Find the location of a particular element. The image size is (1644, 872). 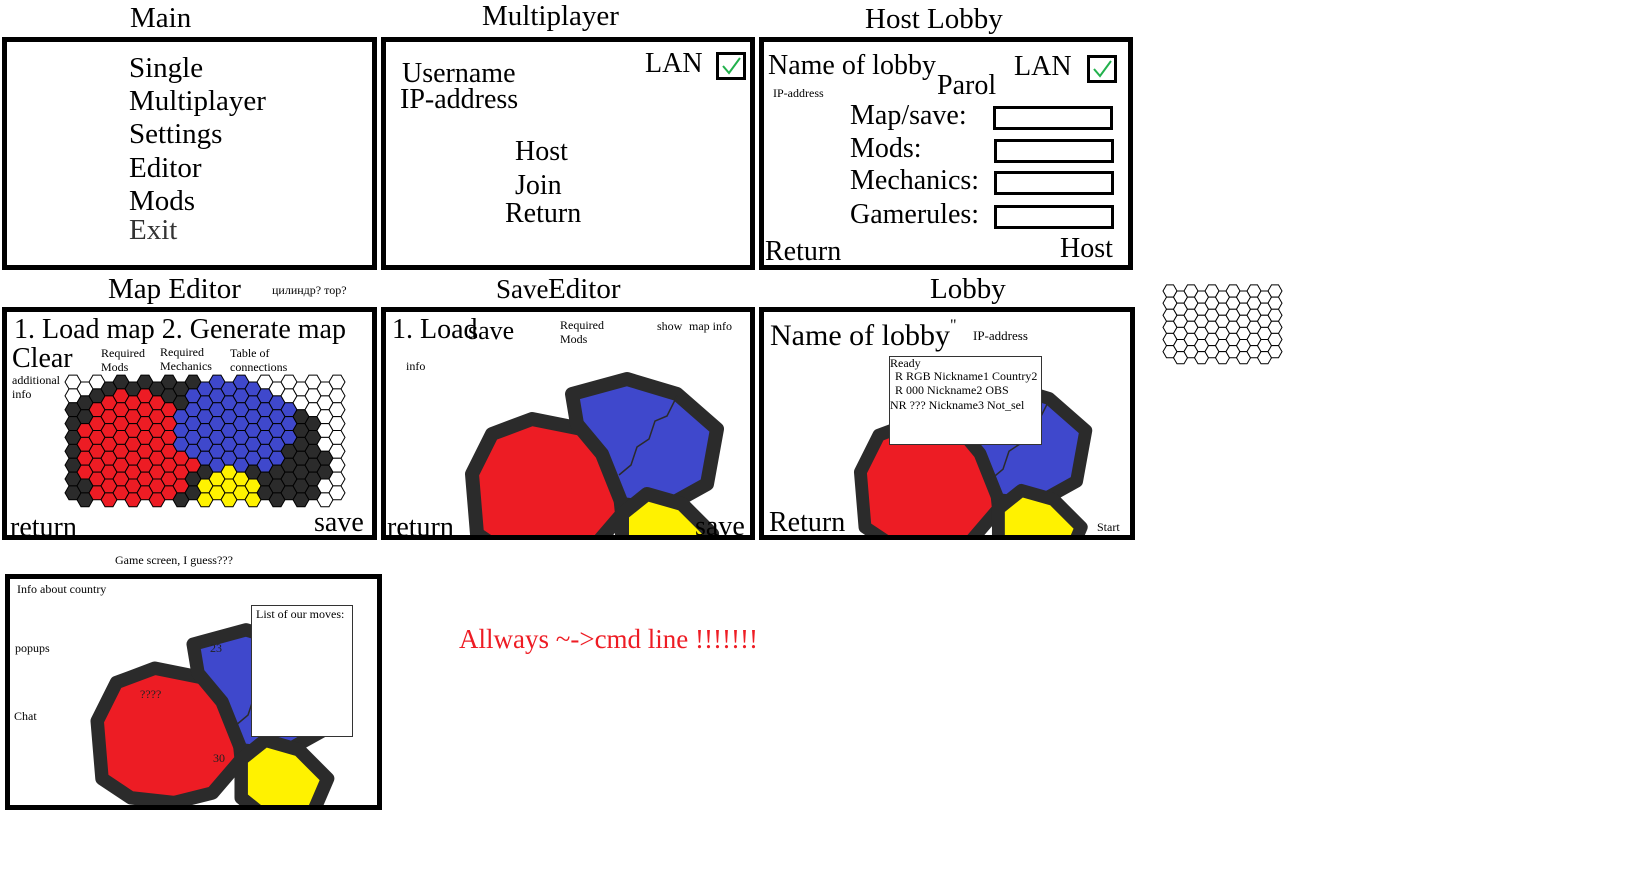

mechanics-field is located at coordinates (1054, 183).